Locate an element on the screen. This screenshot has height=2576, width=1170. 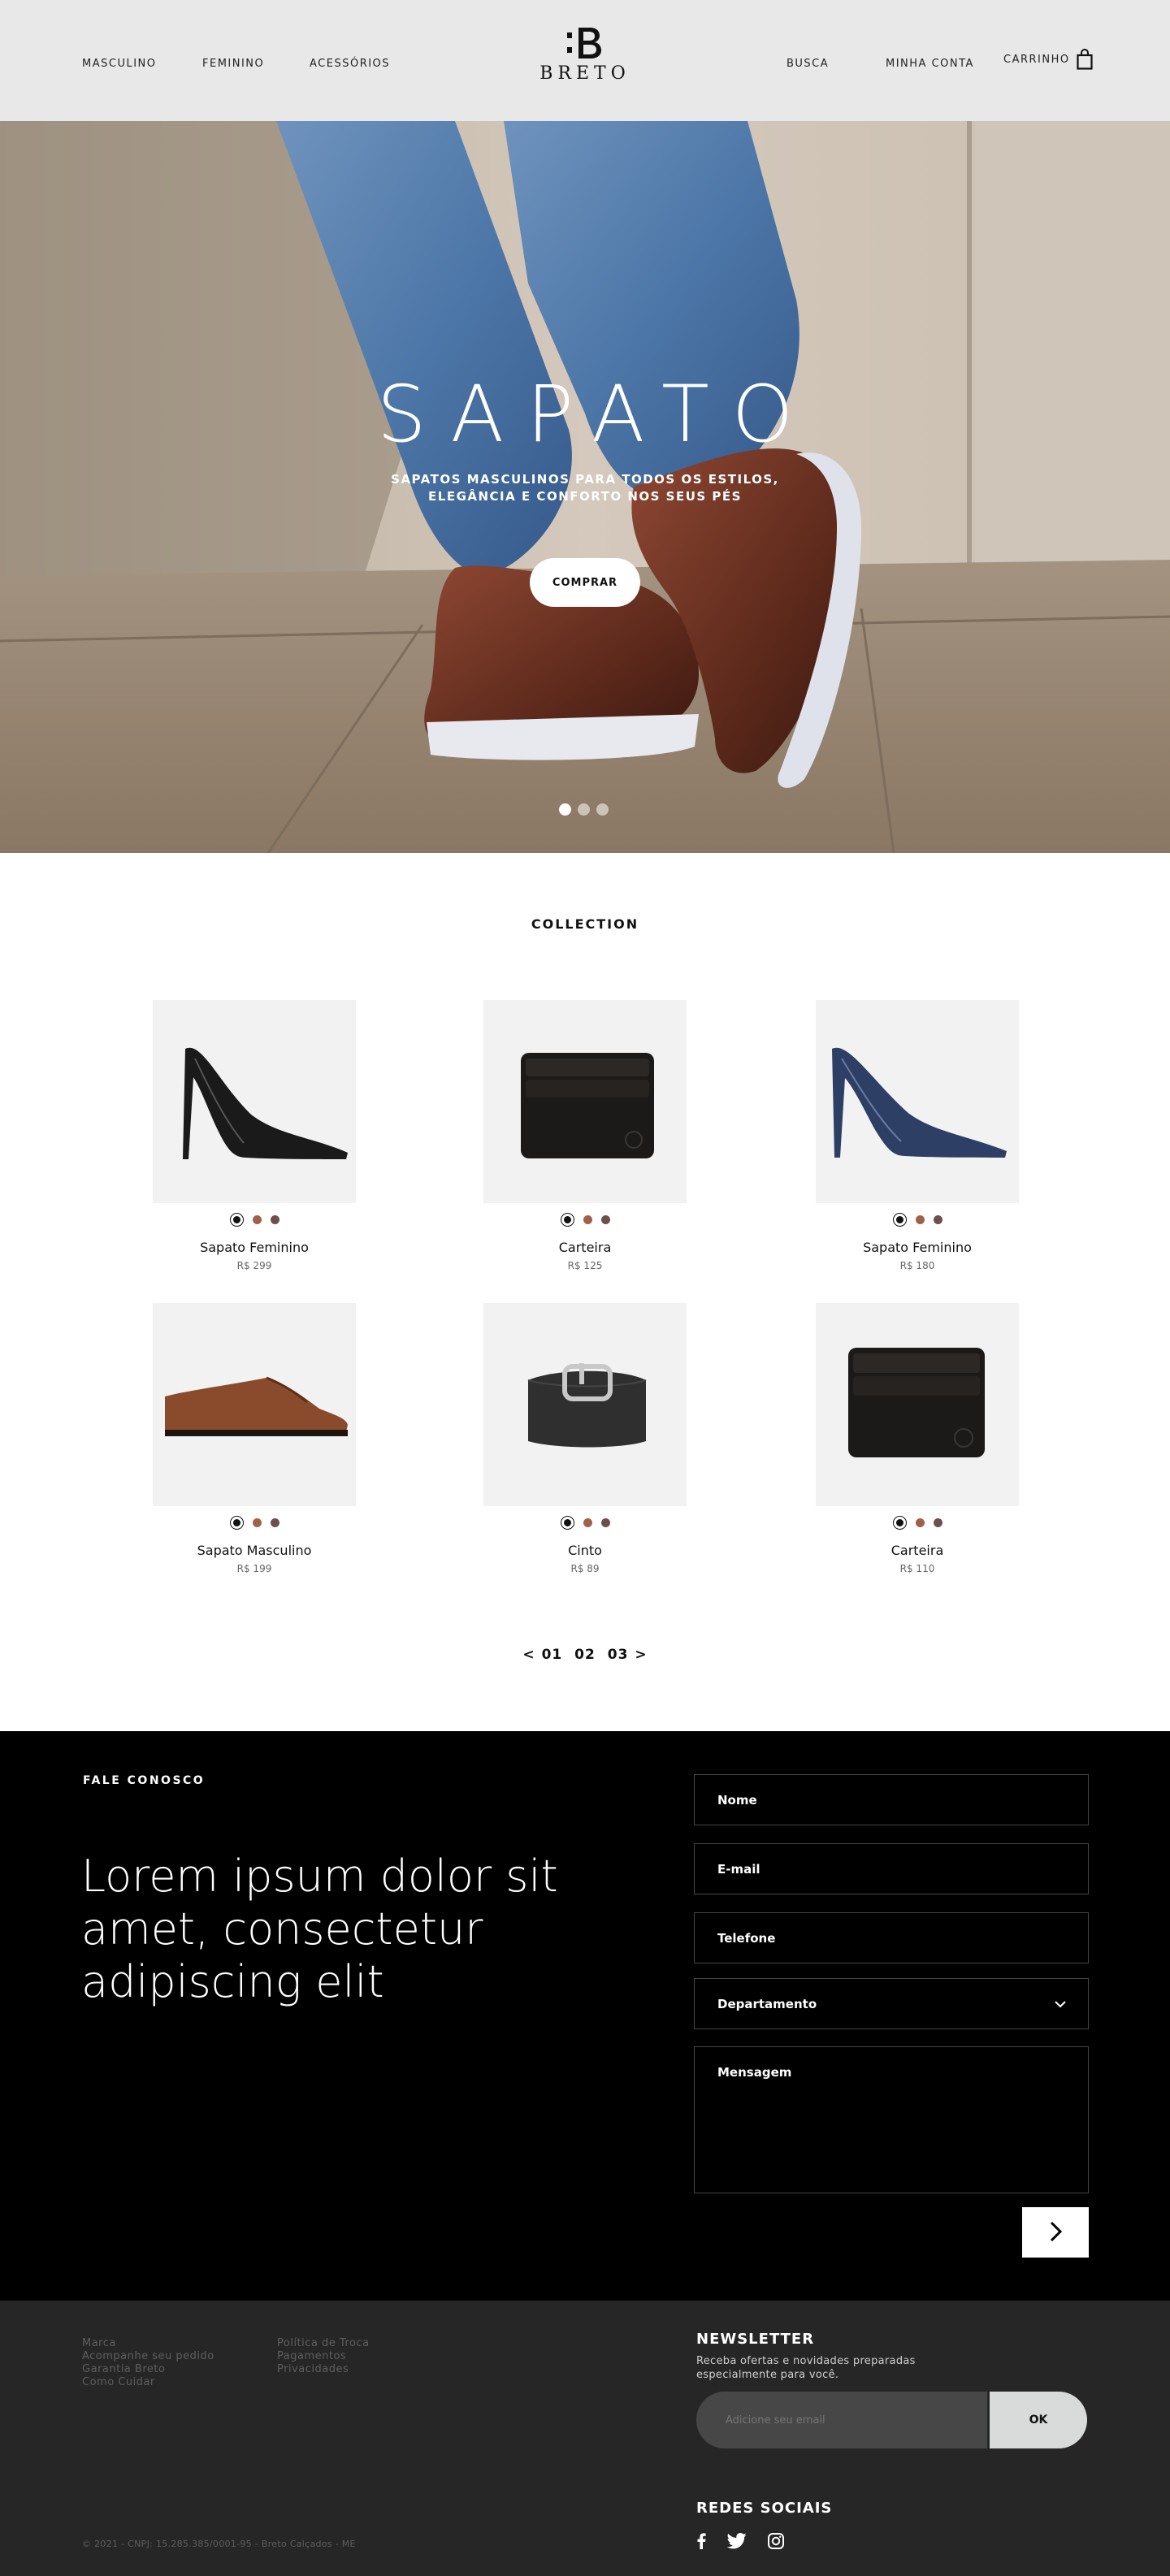
chevron-down-icon is located at coordinates (1060, 2005).